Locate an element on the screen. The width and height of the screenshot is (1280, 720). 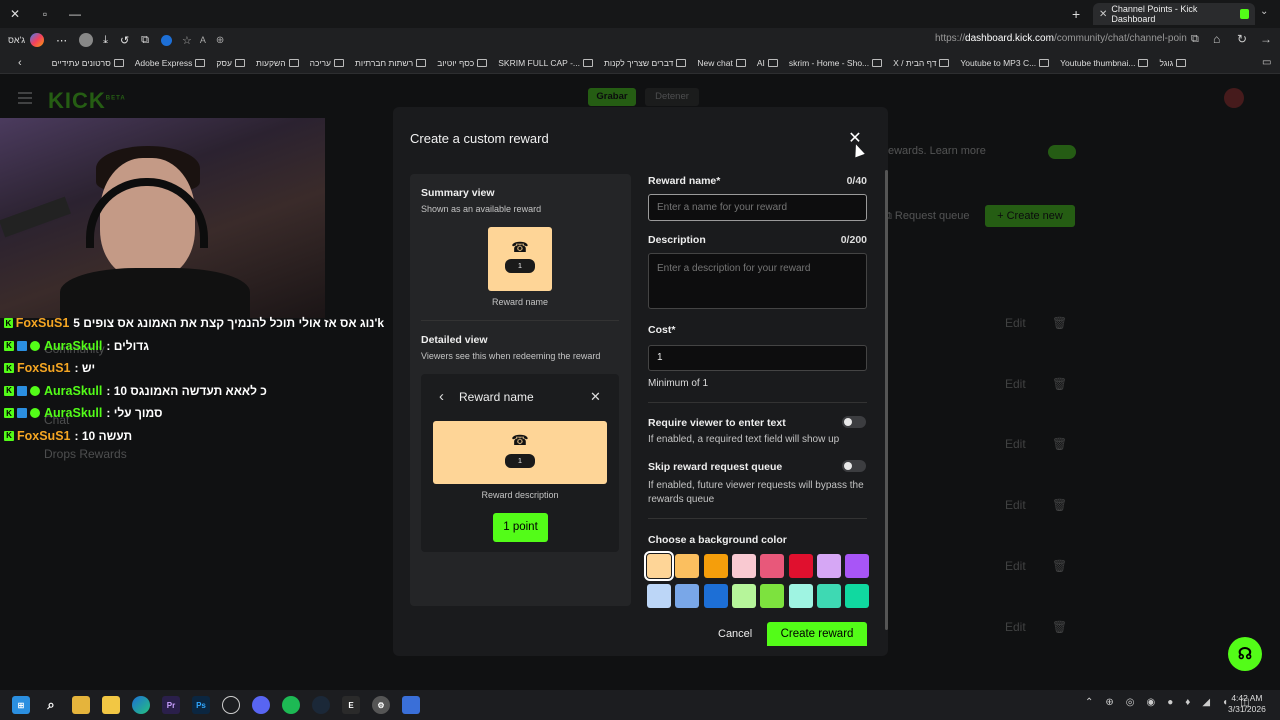
bookmark-item: עריכה is located at coordinates (327, 63).